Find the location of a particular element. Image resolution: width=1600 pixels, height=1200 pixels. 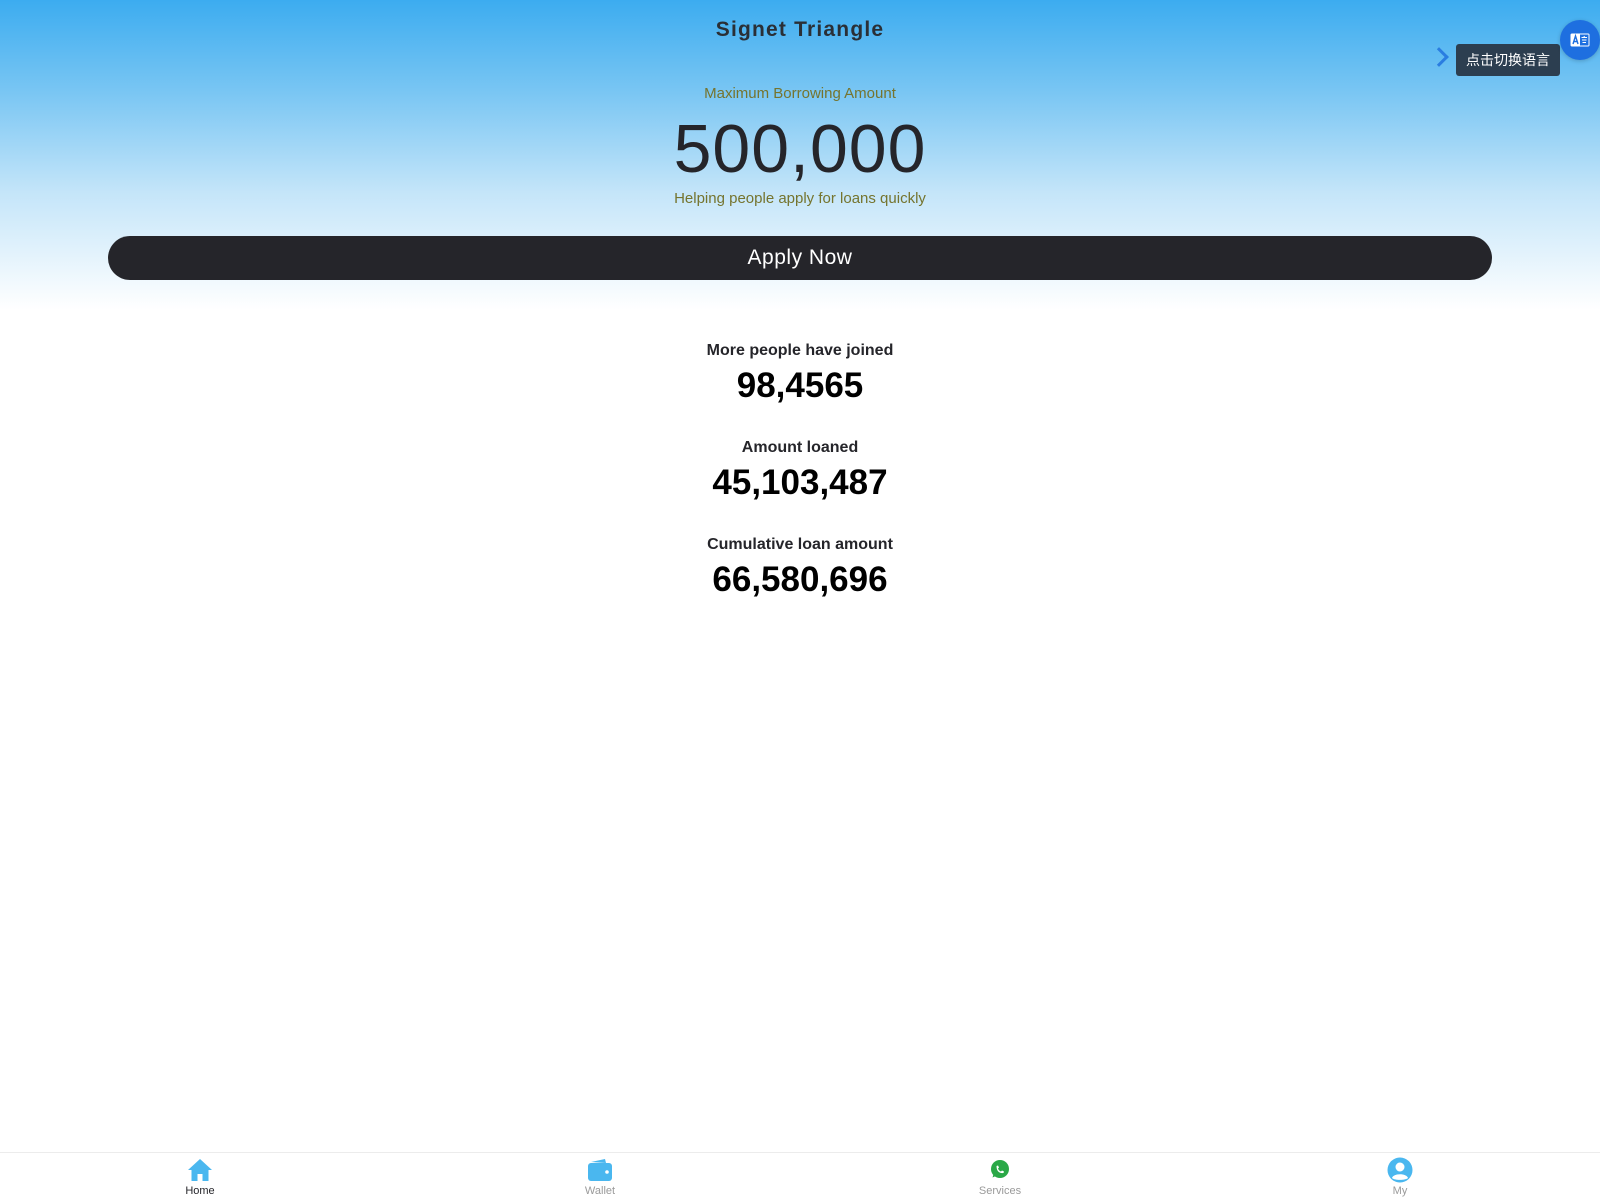

whatsapp-icon is located at coordinates (1000, 1169).